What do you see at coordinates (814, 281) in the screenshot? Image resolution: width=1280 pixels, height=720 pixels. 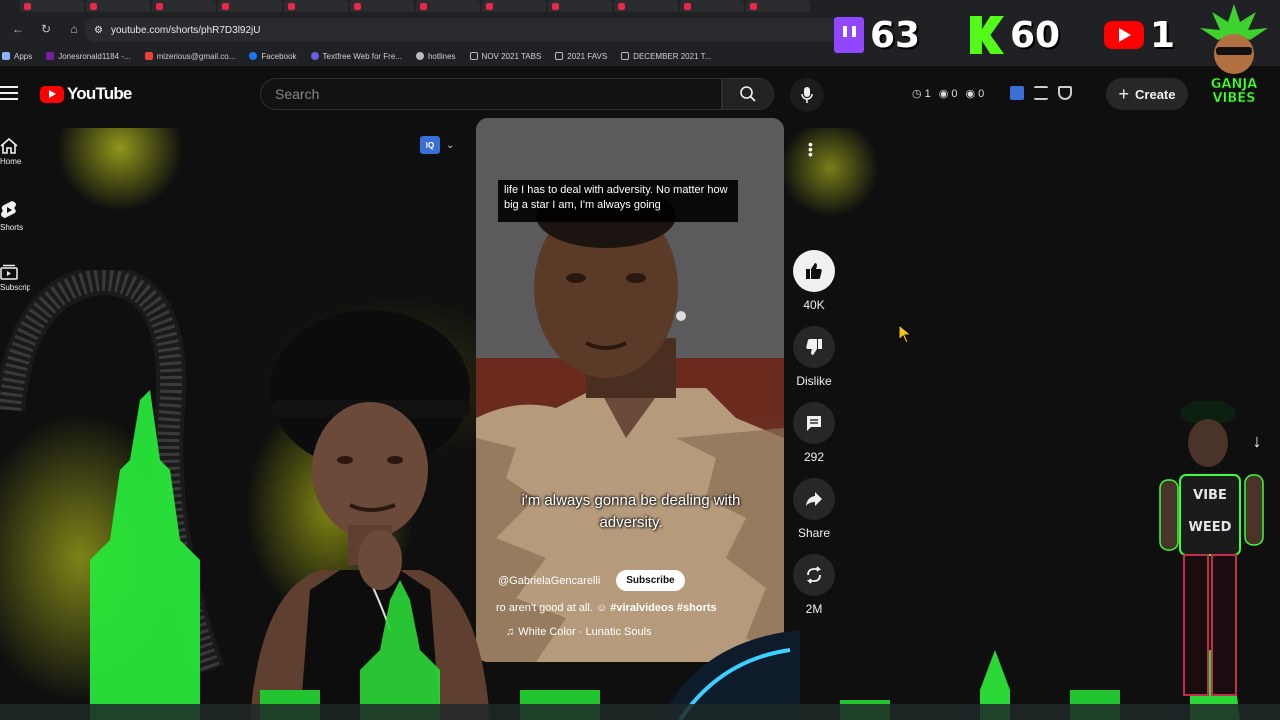 I see `like-button: 40K` at bounding box center [814, 281].